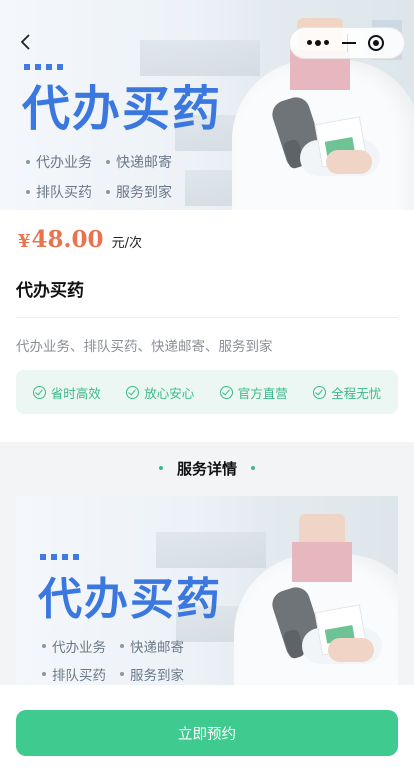 Image resolution: width=414 pixels, height=780 pixels. Describe the element at coordinates (322, 562) in the screenshot. I see `pharmacist-collar` at that location.